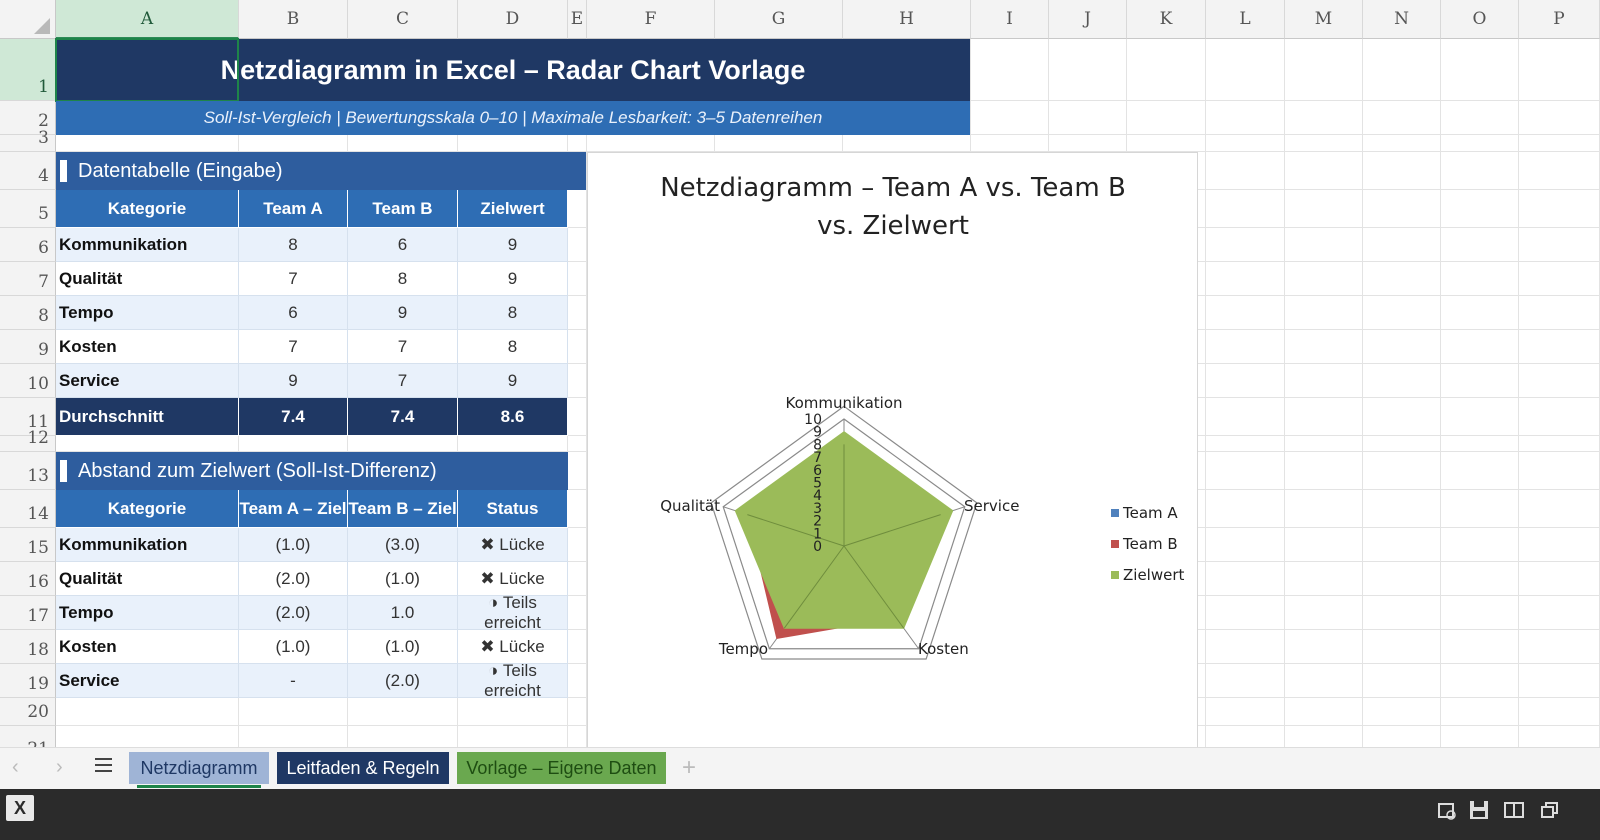  Describe the element at coordinates (104, 764) in the screenshot. I see `sheet-list-icon` at that location.